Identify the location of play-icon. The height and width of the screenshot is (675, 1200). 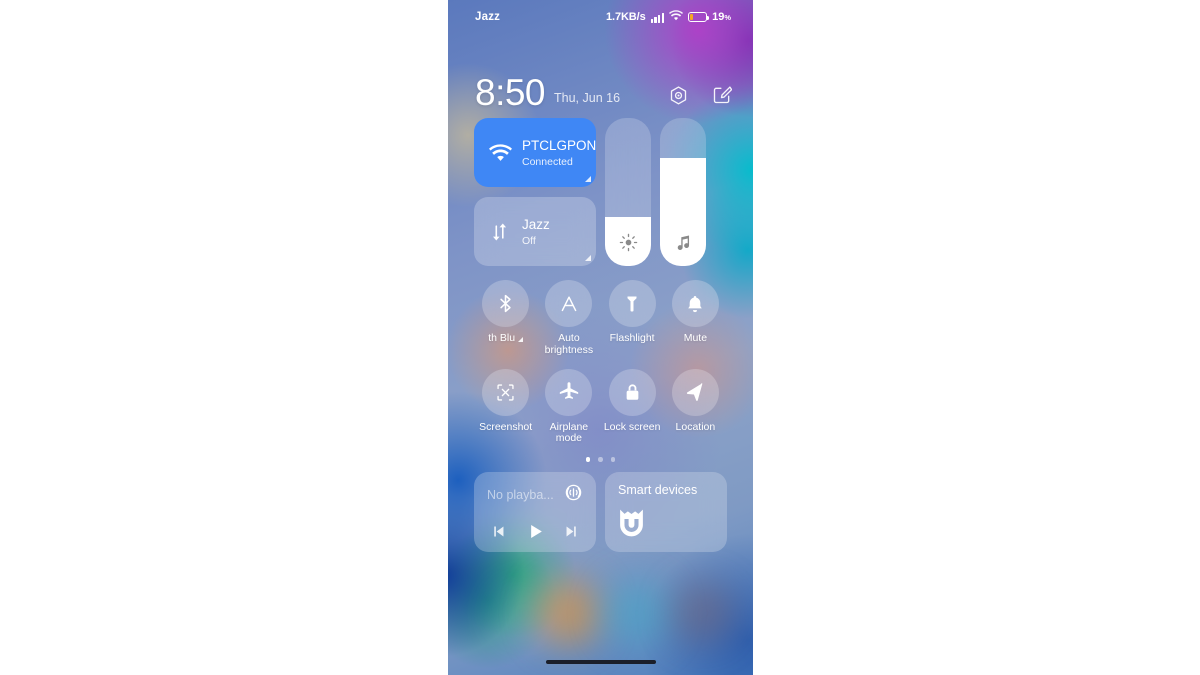
(535, 534).